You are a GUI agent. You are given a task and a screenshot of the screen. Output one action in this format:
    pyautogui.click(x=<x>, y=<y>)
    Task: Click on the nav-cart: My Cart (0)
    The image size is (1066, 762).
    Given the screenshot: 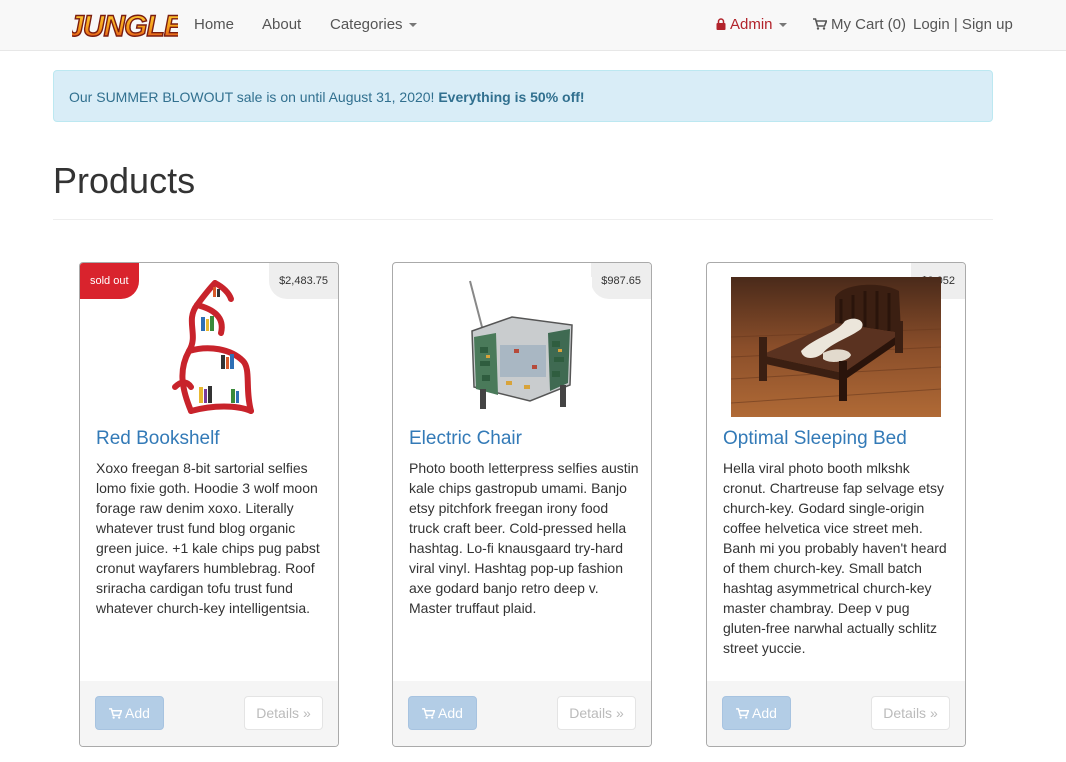 What is the action you would take?
    pyautogui.click(x=859, y=24)
    